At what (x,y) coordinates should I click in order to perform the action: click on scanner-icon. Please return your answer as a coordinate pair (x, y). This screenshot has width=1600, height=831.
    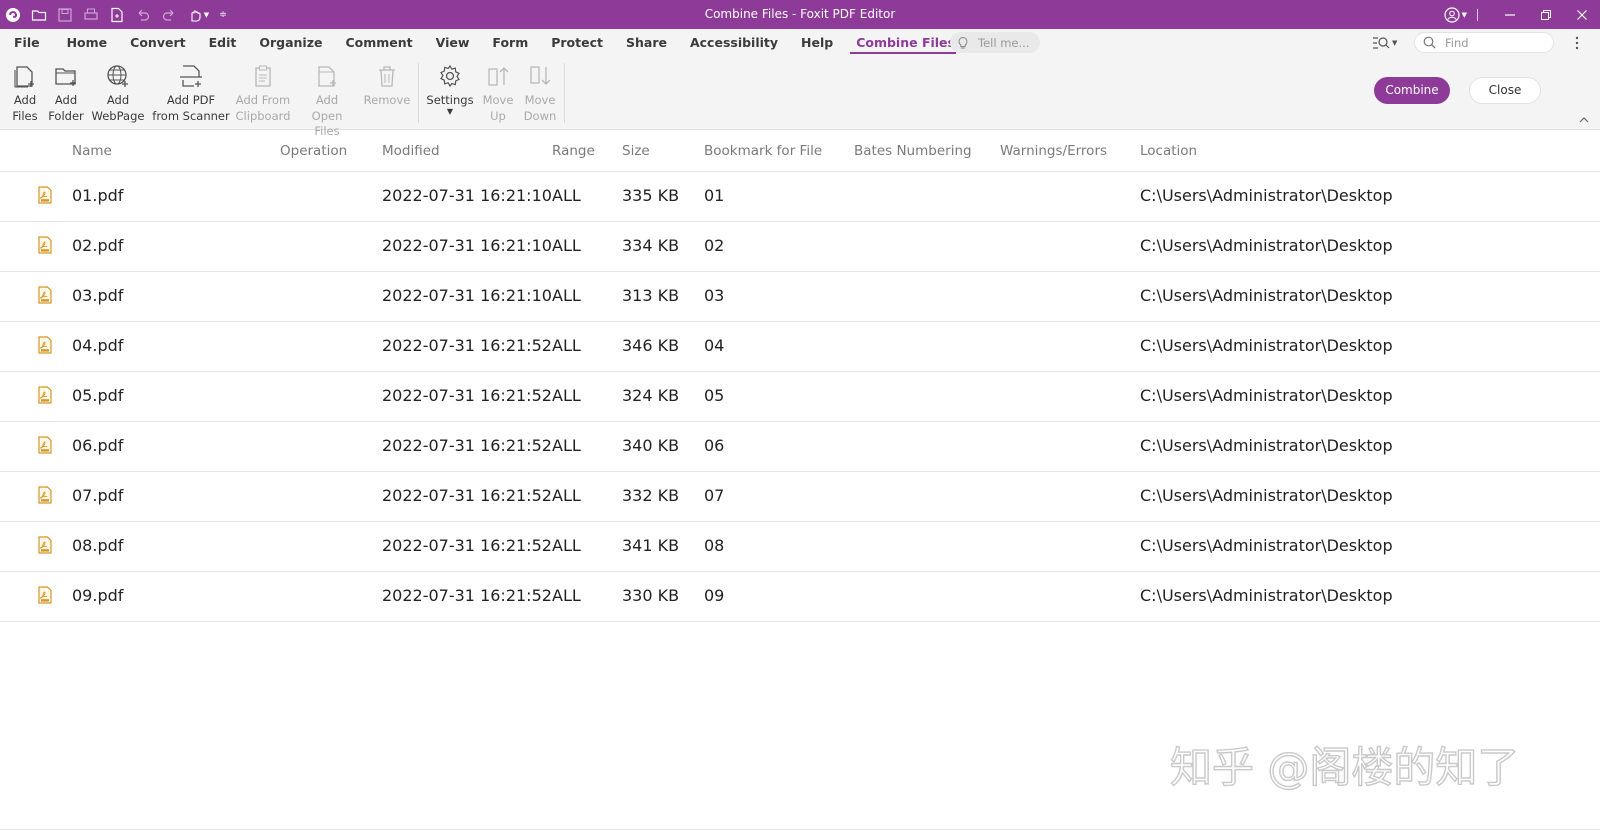
    Looking at the image, I should click on (191, 76).